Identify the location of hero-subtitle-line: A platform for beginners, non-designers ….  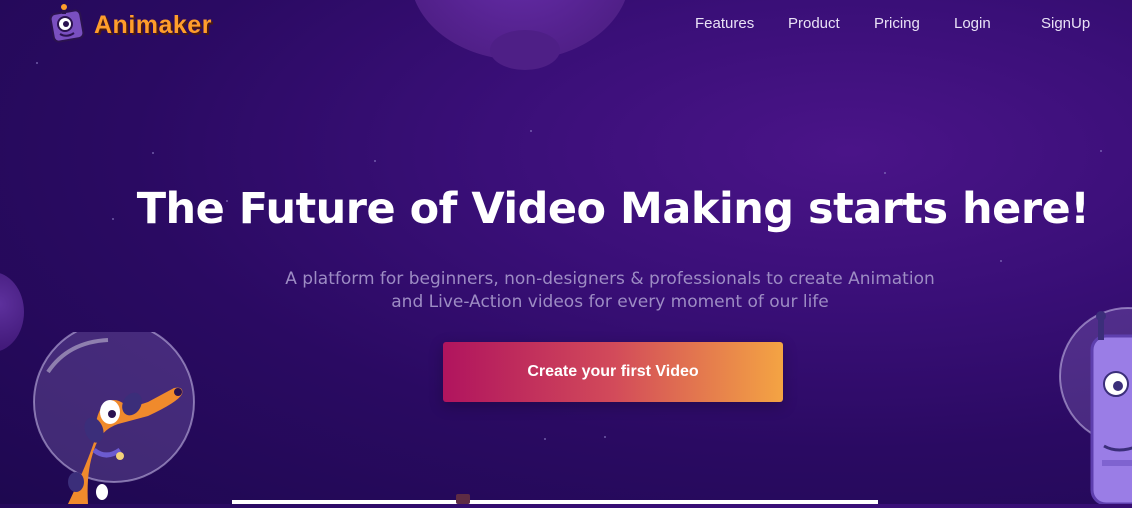
(610, 279).